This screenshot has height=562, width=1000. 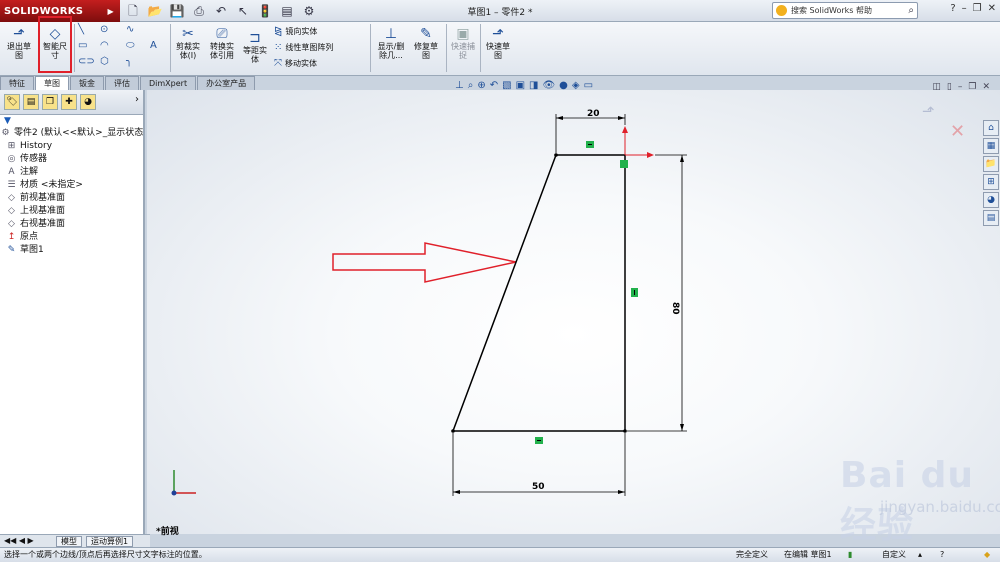 I want to click on view-orientation-label: *前视, so click(x=167, y=532).